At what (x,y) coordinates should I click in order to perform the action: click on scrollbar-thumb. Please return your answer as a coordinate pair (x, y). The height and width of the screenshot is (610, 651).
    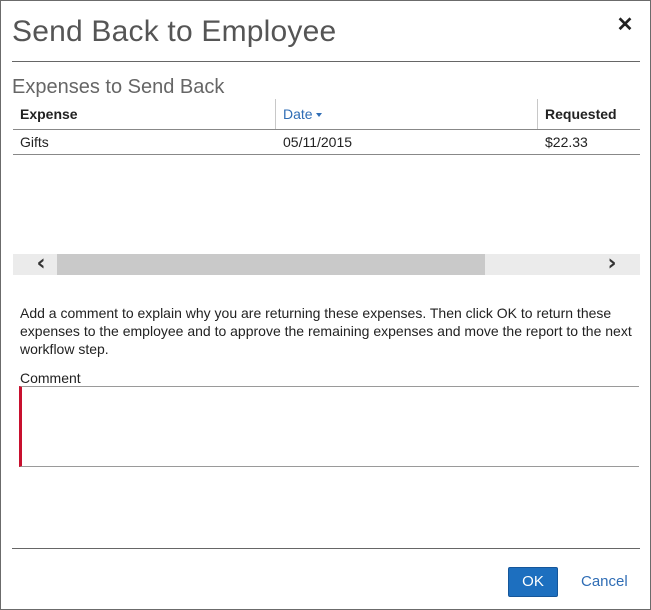
    Looking at the image, I should click on (271, 264).